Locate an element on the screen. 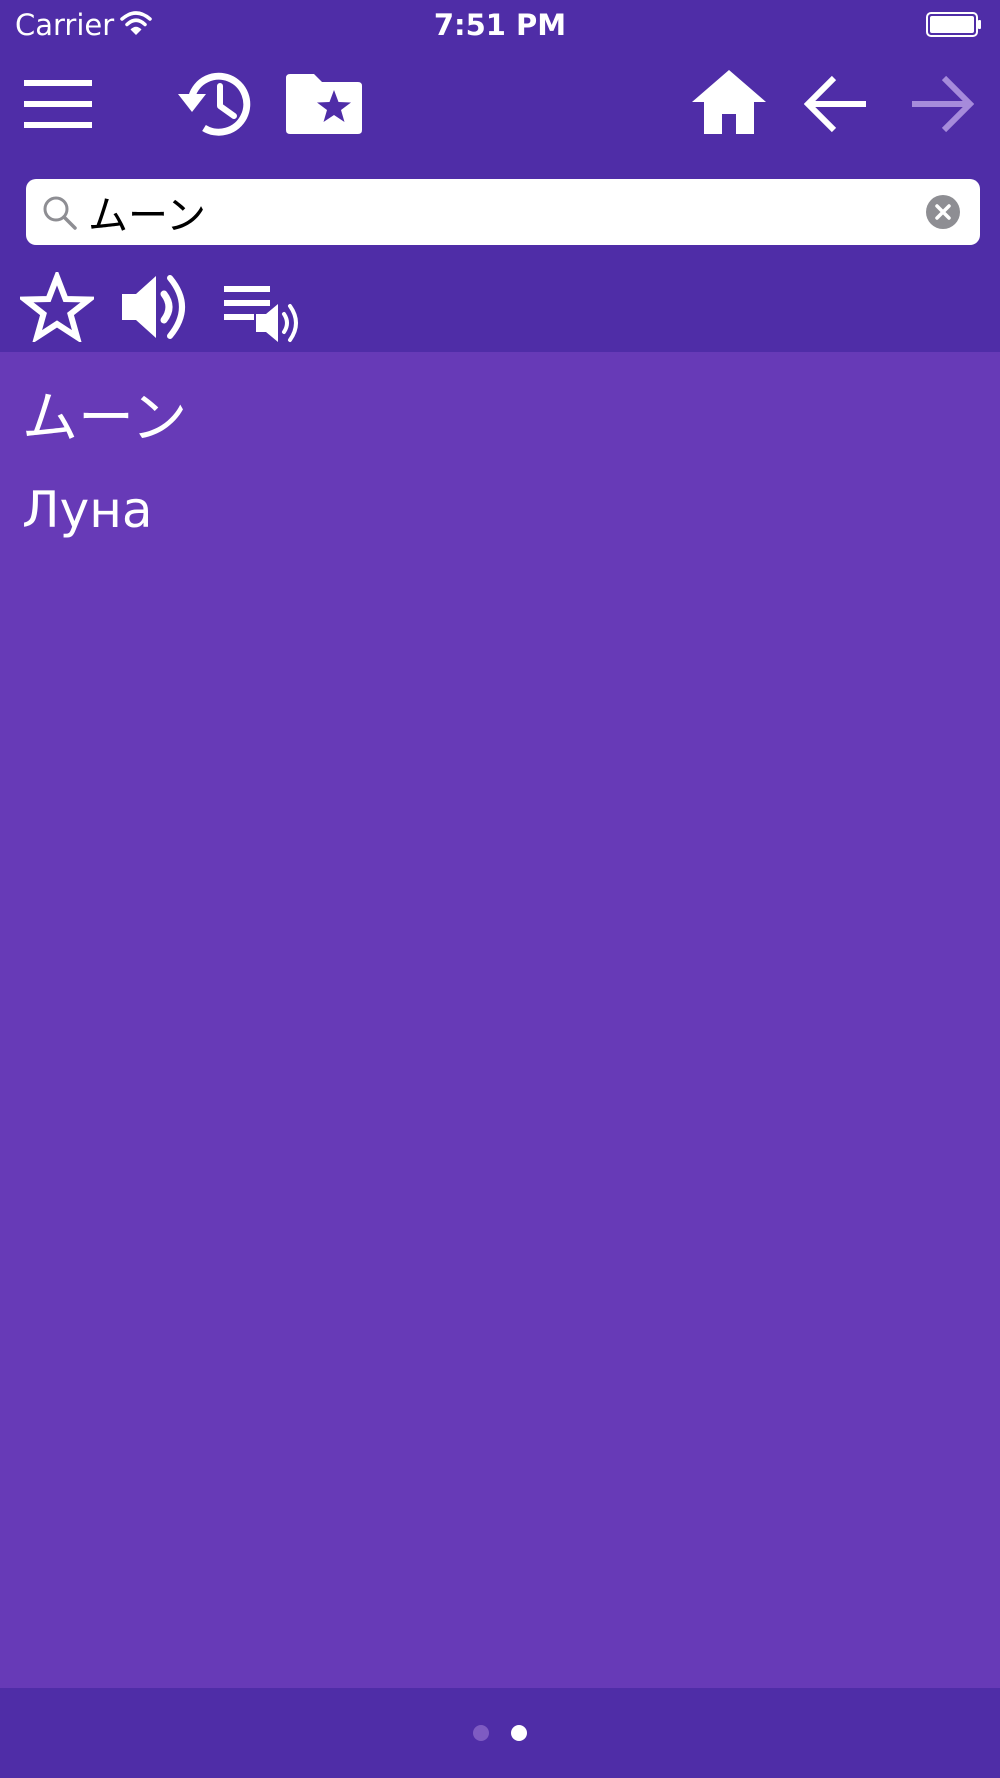 The width and height of the screenshot is (1000, 1778). speak-list-button is located at coordinates (263, 315).